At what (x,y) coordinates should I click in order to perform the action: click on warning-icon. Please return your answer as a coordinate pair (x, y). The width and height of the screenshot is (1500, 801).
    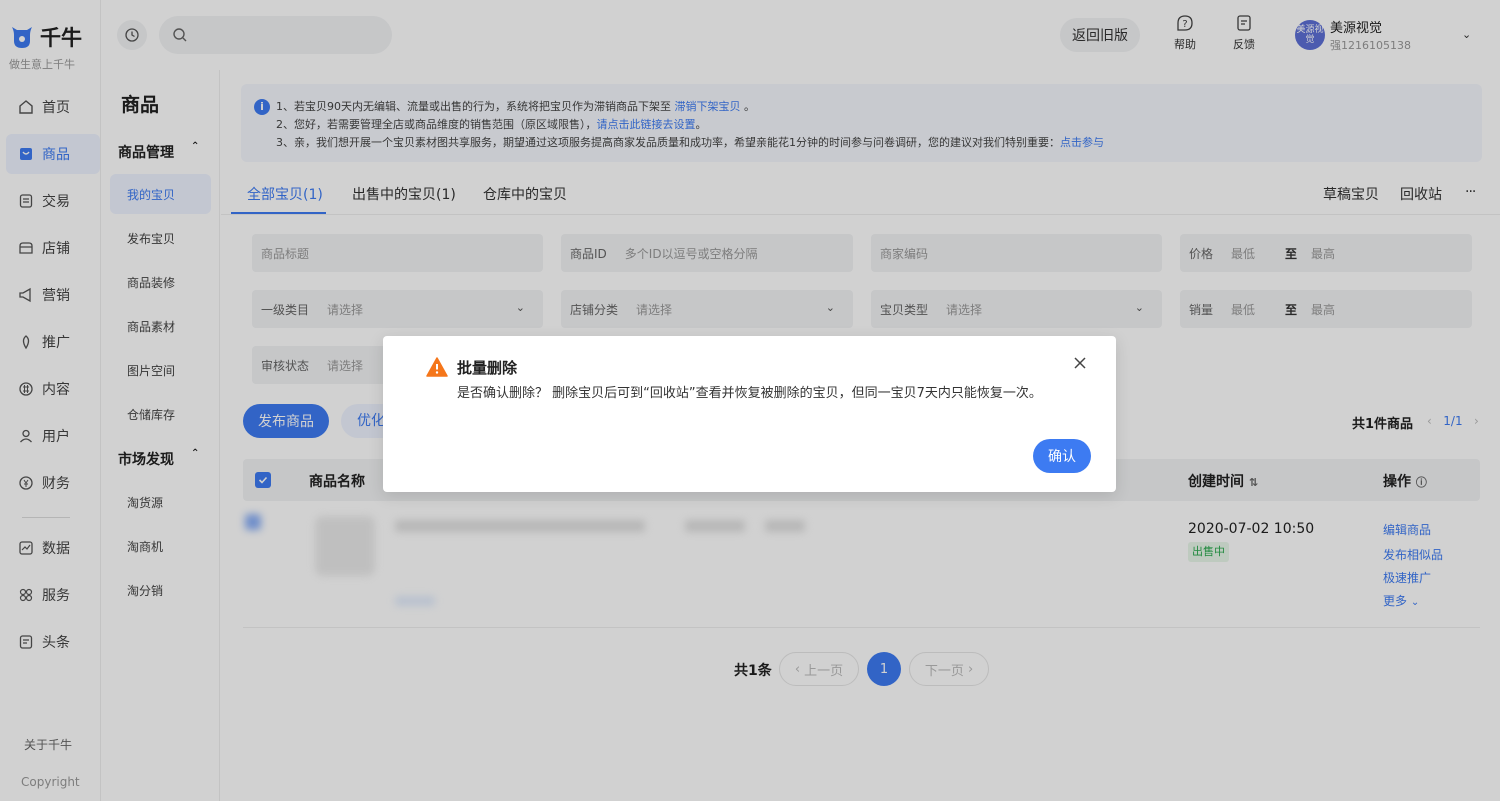
    Looking at the image, I should click on (437, 367).